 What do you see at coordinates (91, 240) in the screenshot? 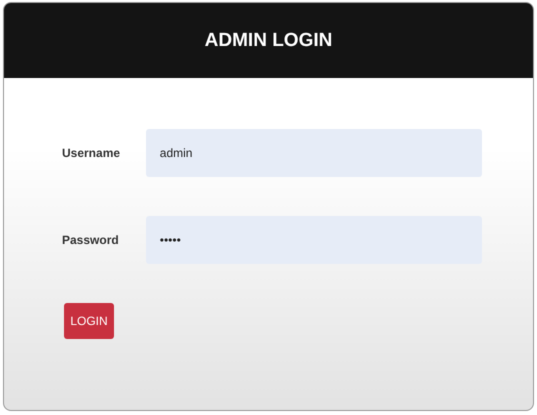
I see `field-label: Password` at bounding box center [91, 240].